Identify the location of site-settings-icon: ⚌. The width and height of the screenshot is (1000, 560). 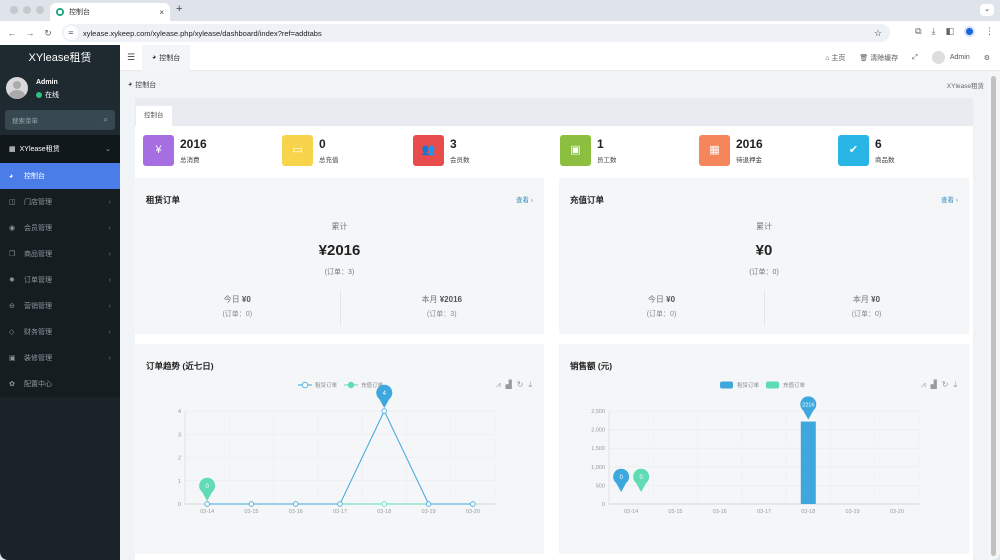
(71, 33).